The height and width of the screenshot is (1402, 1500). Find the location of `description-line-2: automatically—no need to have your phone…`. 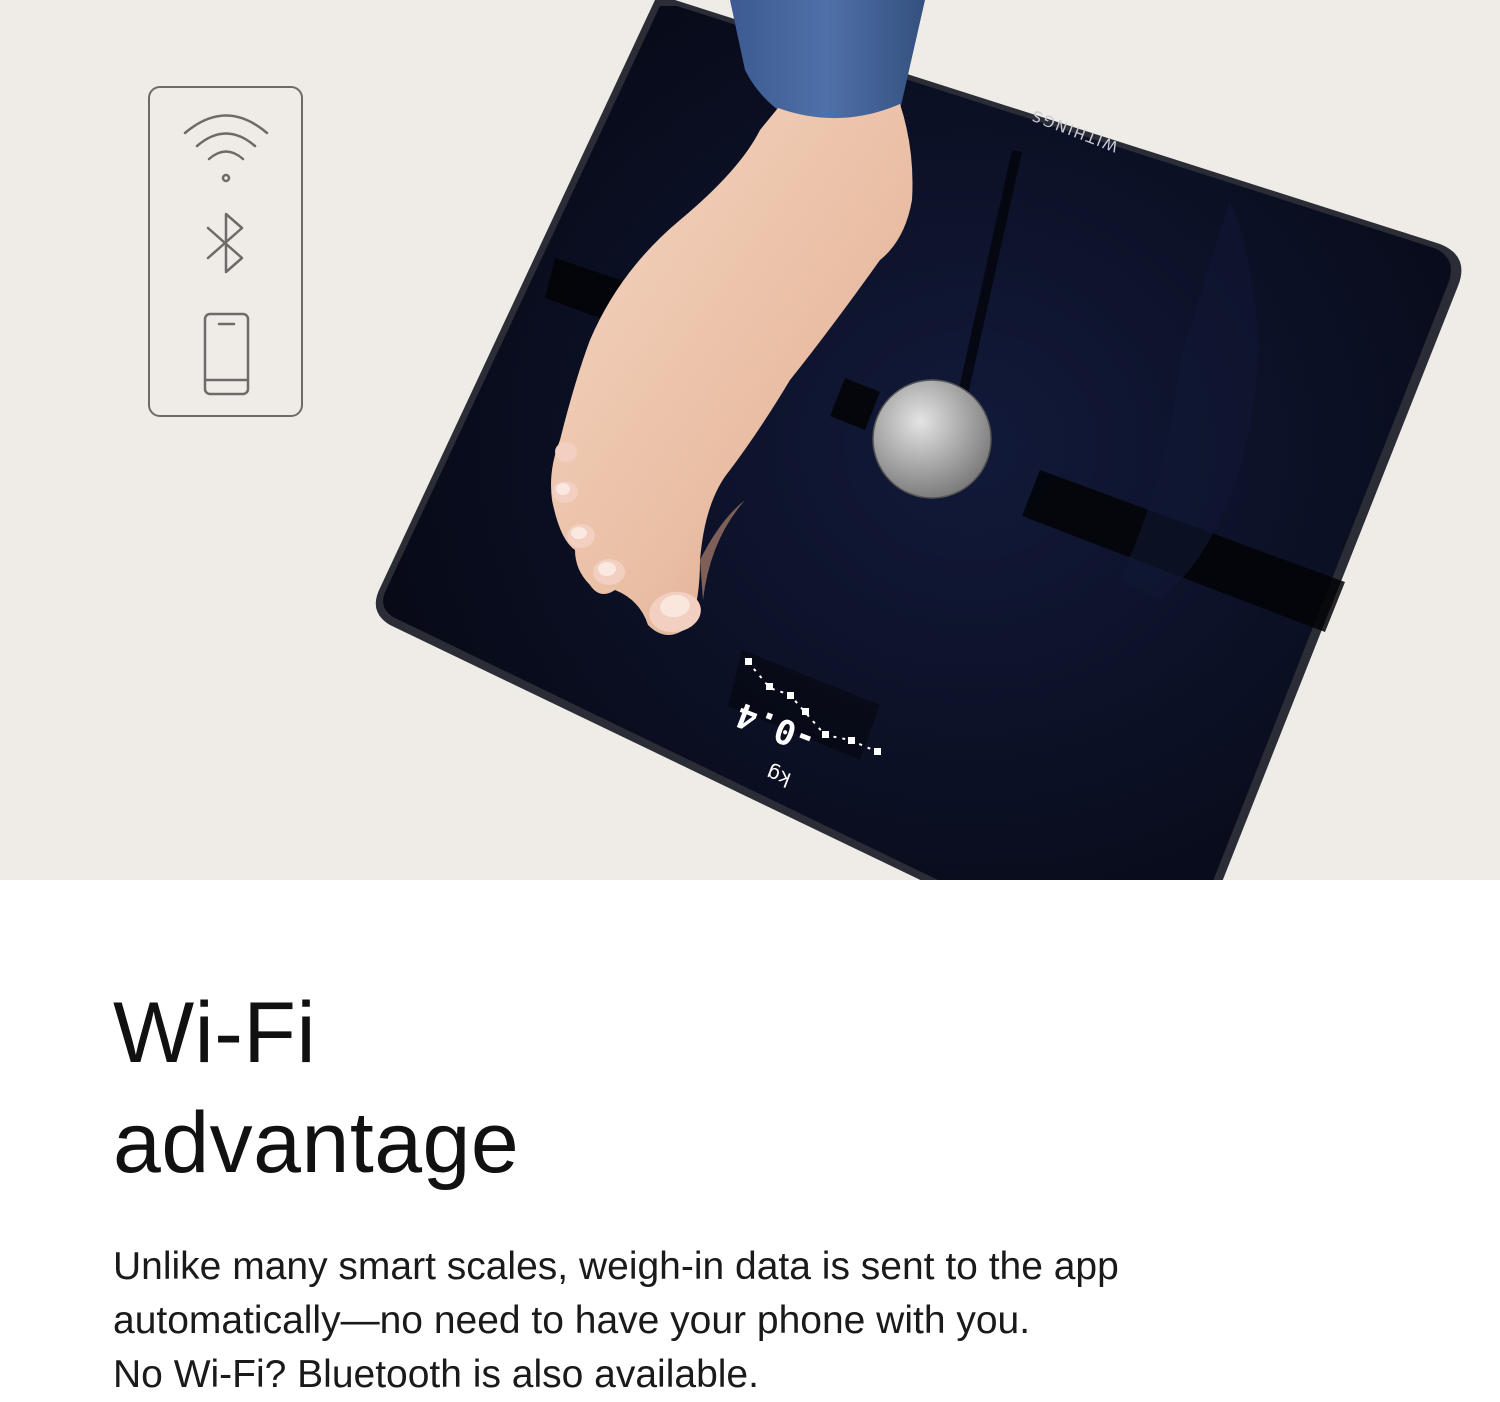

description-line-2: automatically—no need to have your phone… is located at coordinates (572, 1320).